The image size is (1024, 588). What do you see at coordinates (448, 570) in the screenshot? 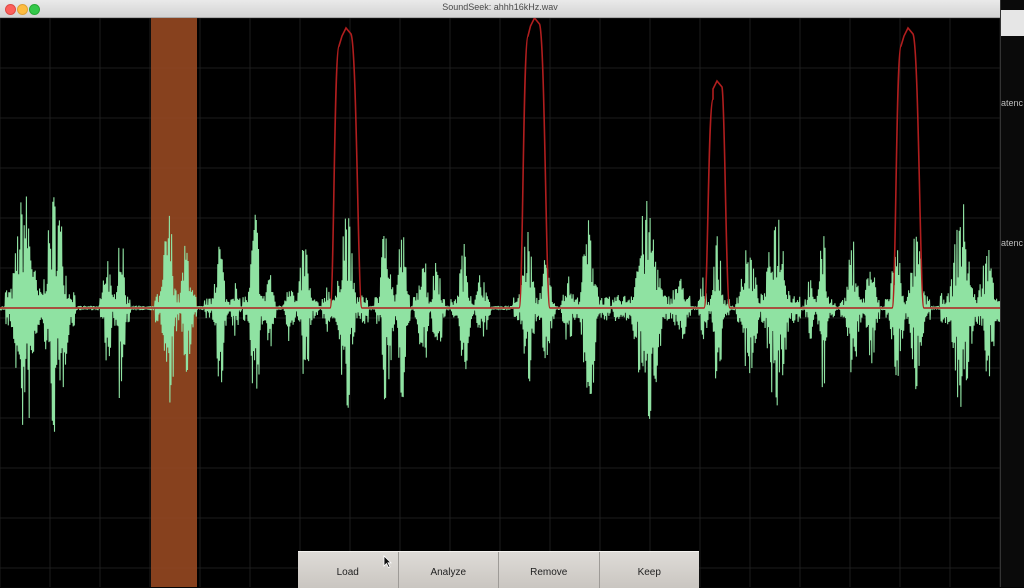
I see `analyze-button: Analyze` at bounding box center [448, 570].